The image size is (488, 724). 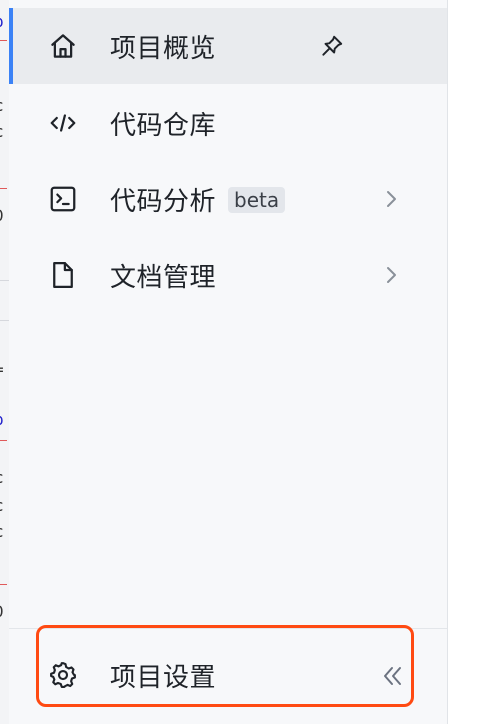 I want to click on home-icon, so click(x=63, y=46).